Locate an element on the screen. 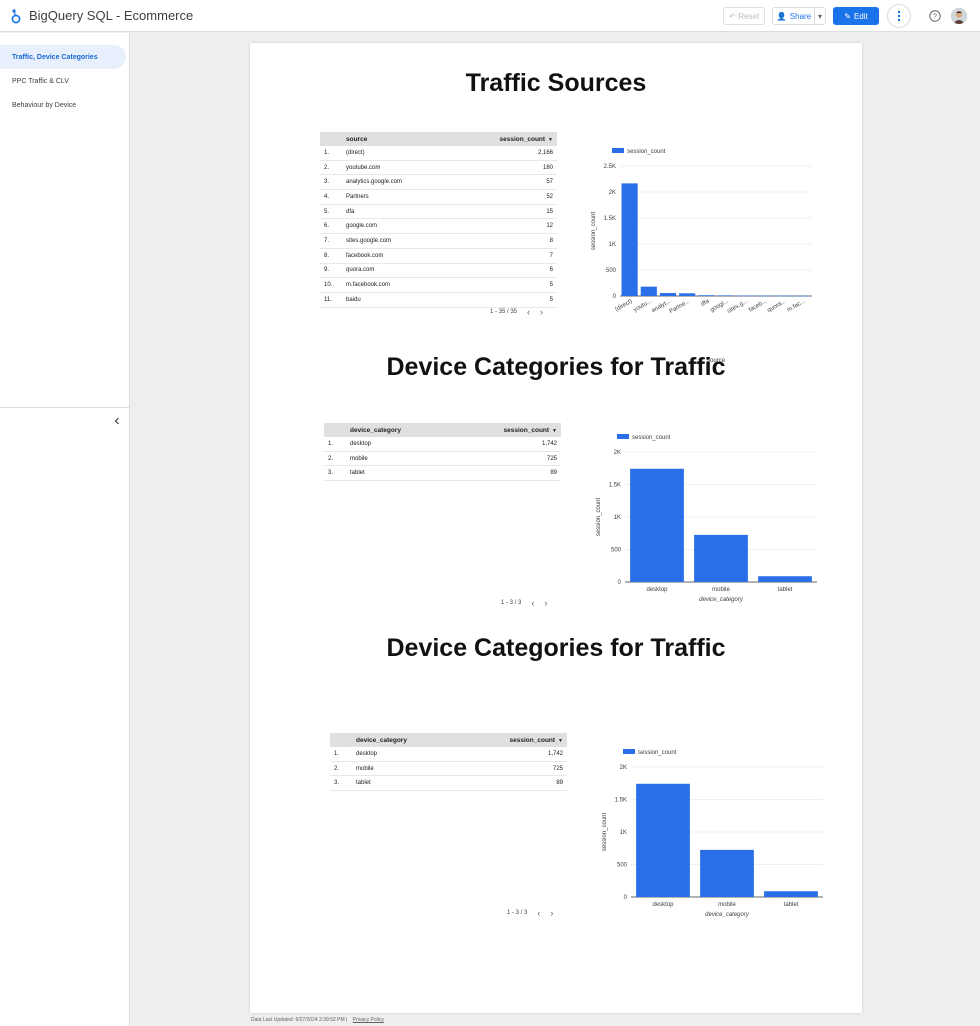  row-index: 4. is located at coordinates (327, 196).